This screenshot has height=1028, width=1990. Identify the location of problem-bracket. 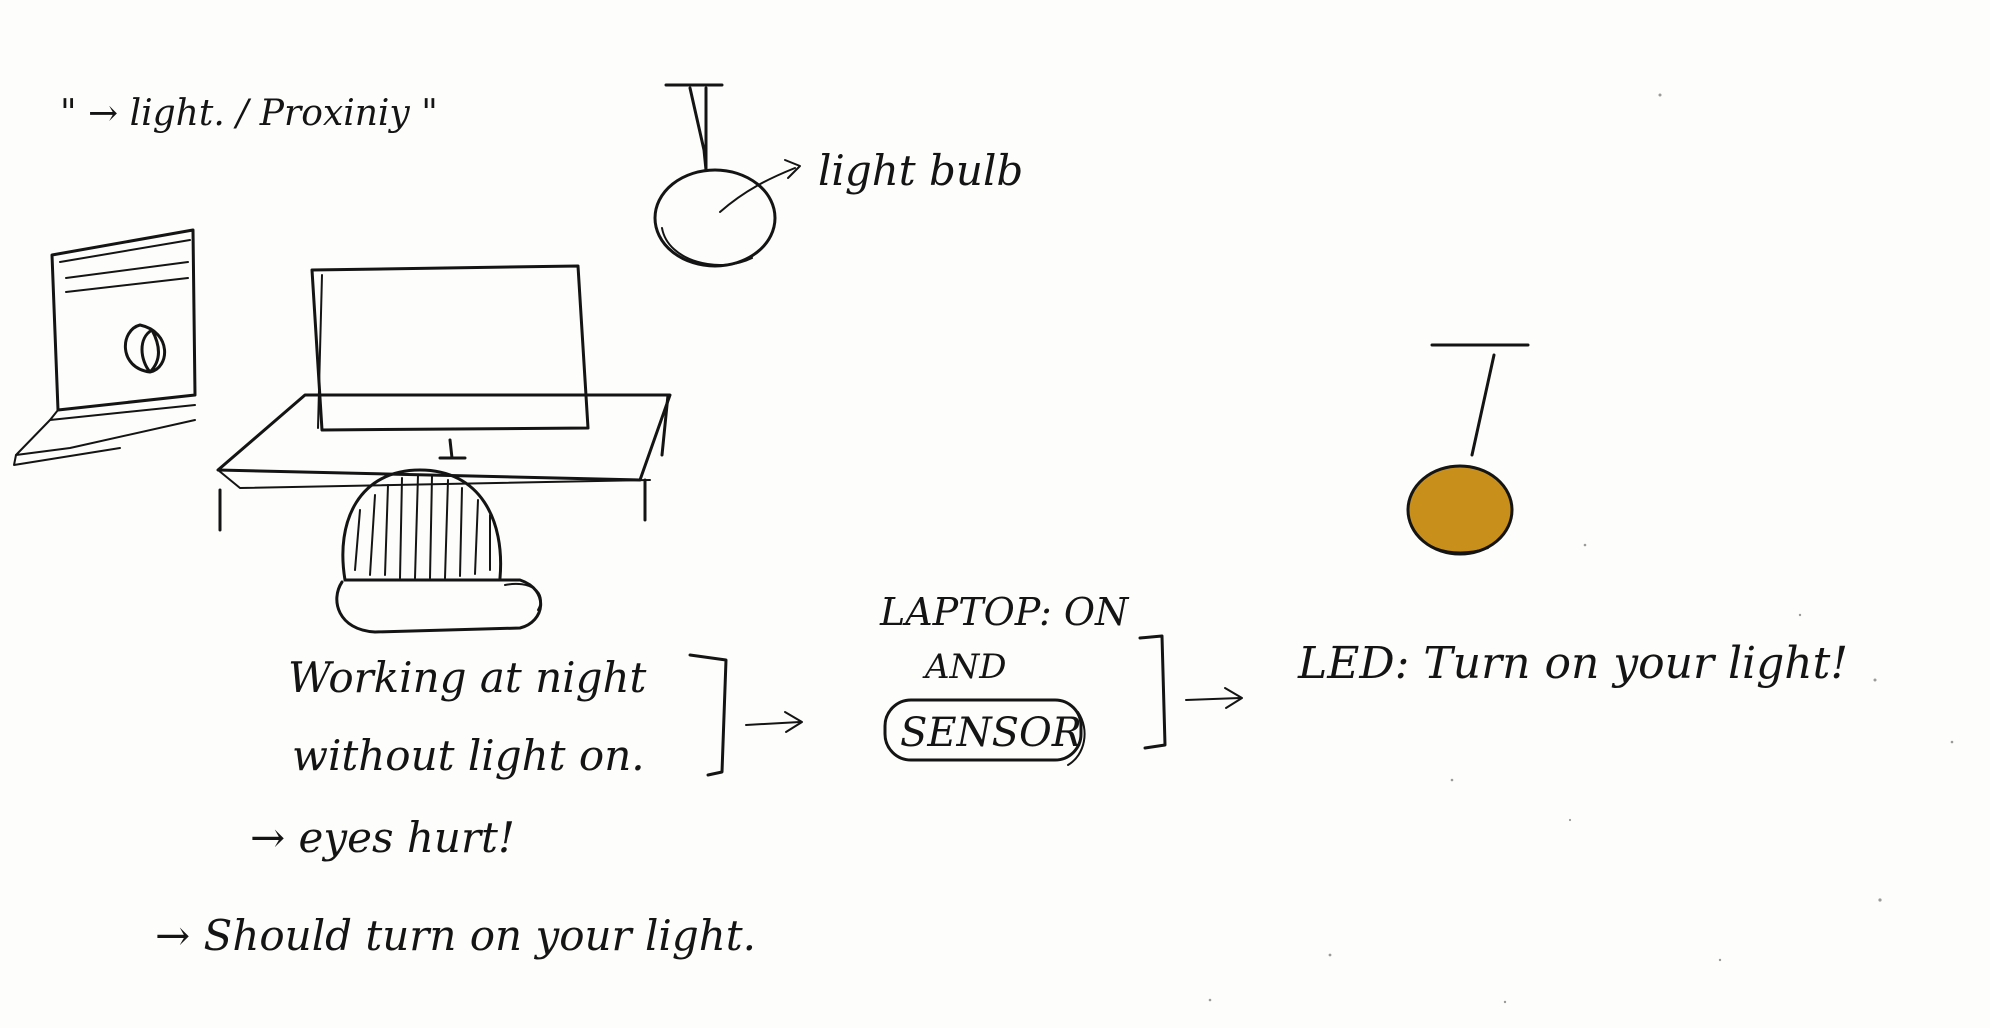
(708, 715).